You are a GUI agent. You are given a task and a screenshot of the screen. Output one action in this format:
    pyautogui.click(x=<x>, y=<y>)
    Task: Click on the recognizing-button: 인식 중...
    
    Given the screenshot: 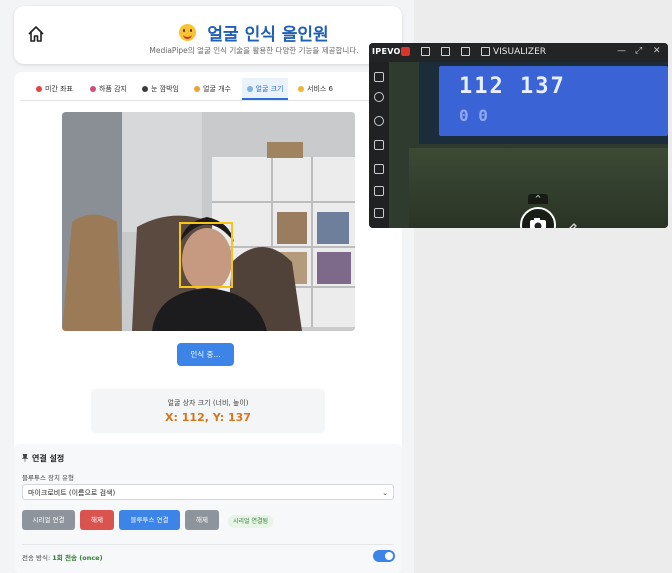 What is the action you would take?
    pyautogui.click(x=205, y=354)
    